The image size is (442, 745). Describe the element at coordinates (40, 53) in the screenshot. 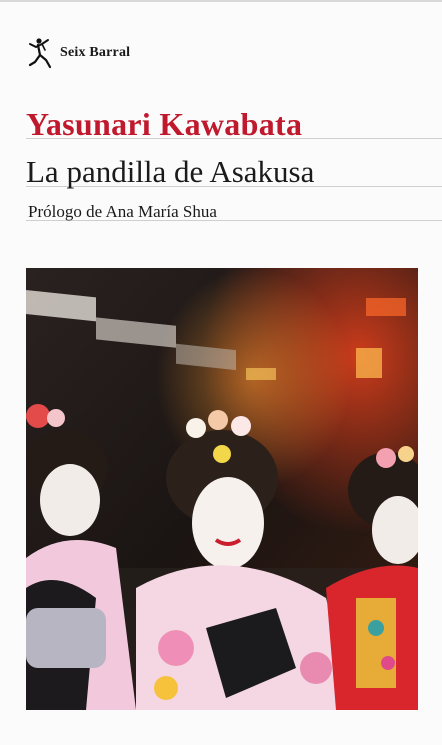

I see `seix-barral-logo-icon` at that location.